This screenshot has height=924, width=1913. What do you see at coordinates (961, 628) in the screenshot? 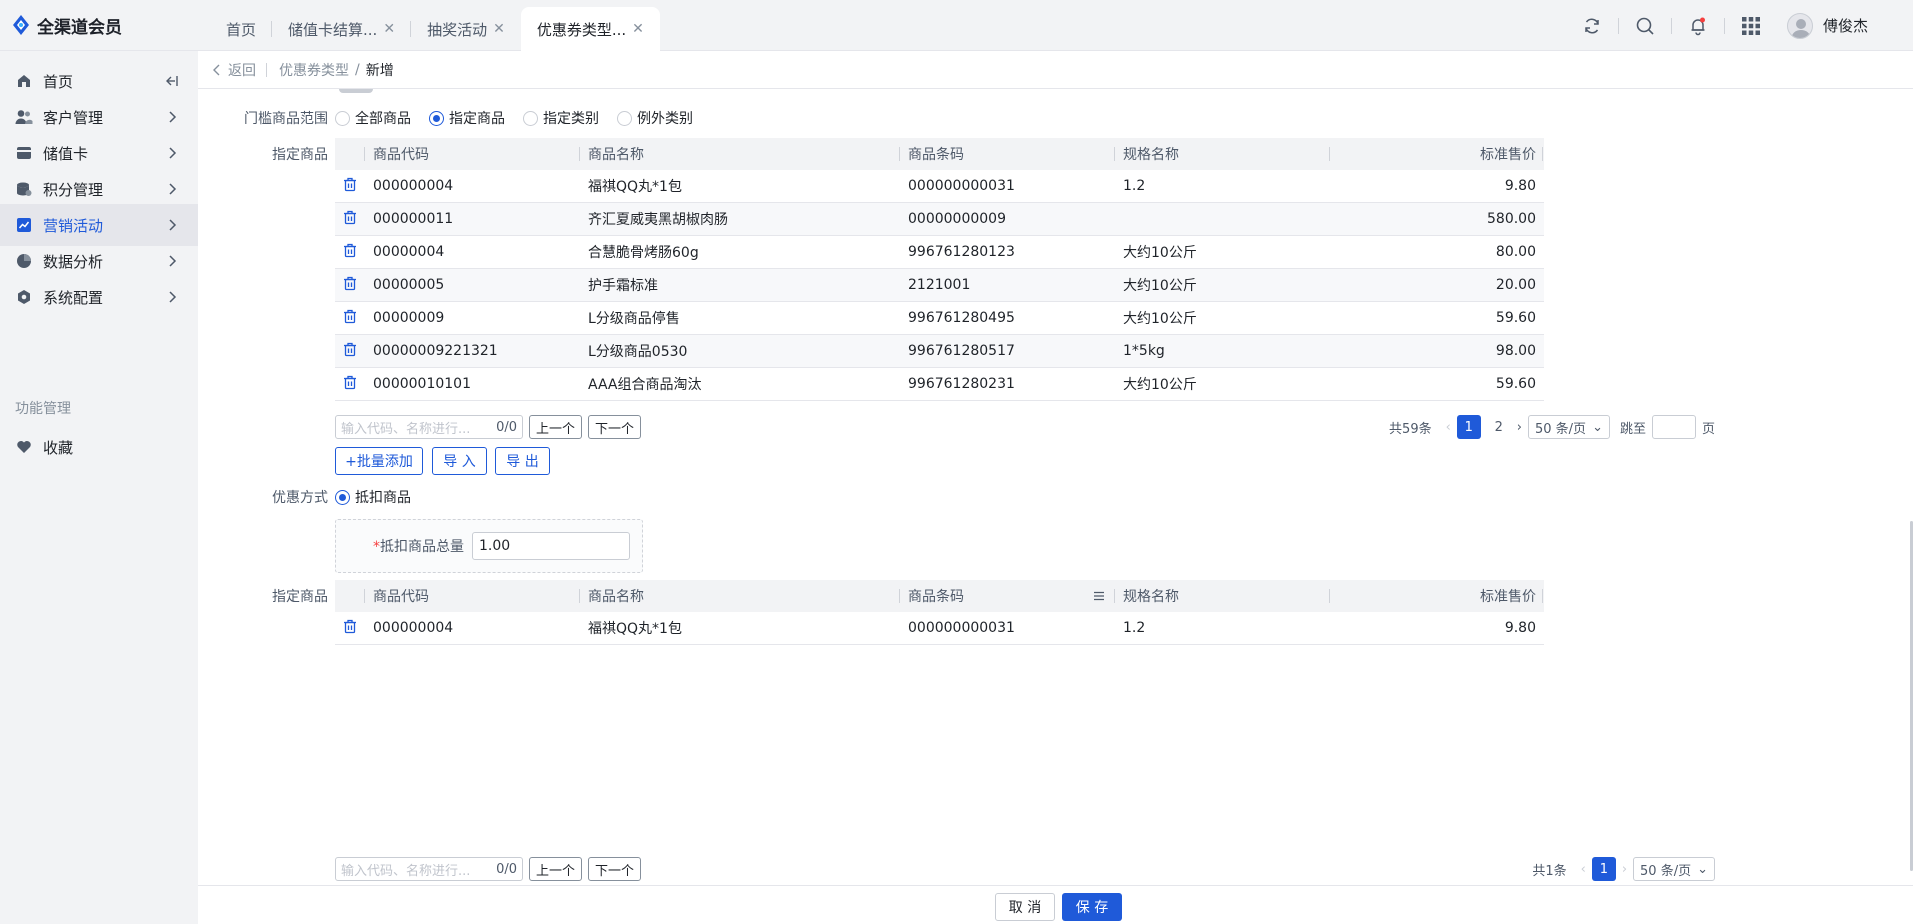
I see `cell-barcode: 000000000031` at bounding box center [961, 628].